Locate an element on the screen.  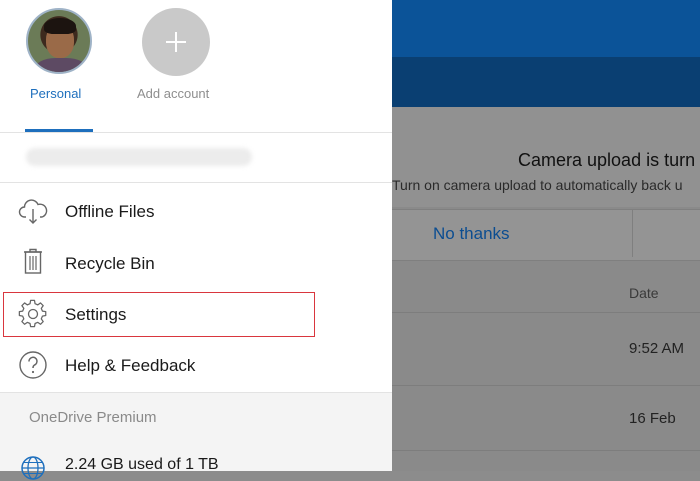
menu-item-label: Recycle Bin is located at coordinates (110, 263).